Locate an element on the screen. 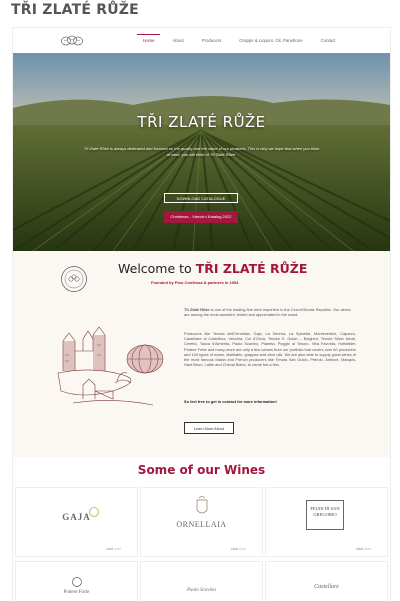 Image resolution: width=400 pixels, height=601 pixels. learn-more-button: Learn More About is located at coordinates (209, 428).